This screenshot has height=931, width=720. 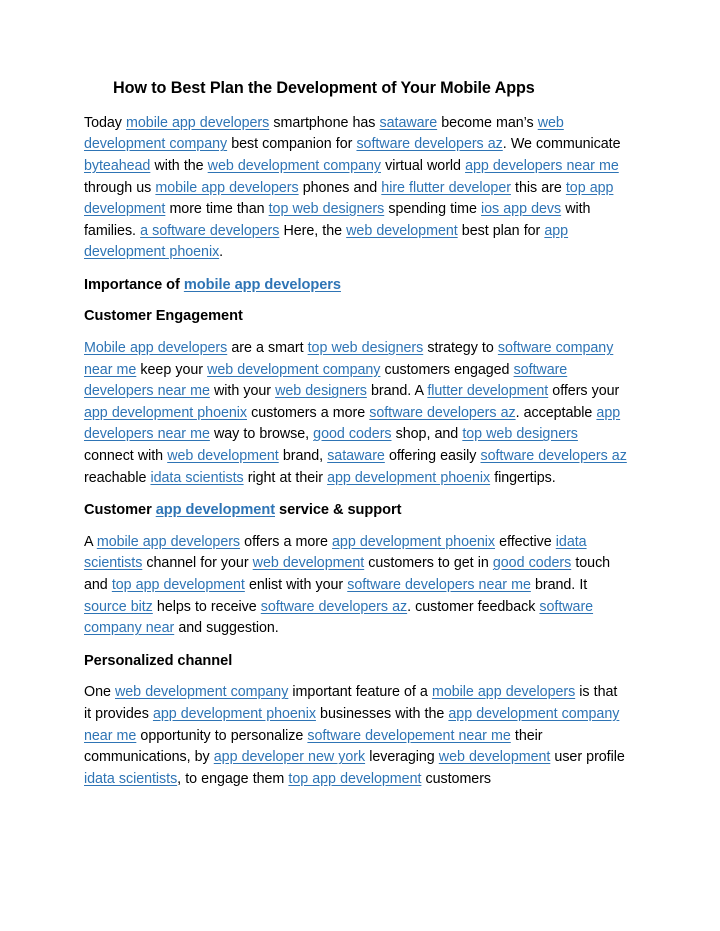 What do you see at coordinates (487, 122) in the screenshot?
I see `text-fragment: become man’s` at bounding box center [487, 122].